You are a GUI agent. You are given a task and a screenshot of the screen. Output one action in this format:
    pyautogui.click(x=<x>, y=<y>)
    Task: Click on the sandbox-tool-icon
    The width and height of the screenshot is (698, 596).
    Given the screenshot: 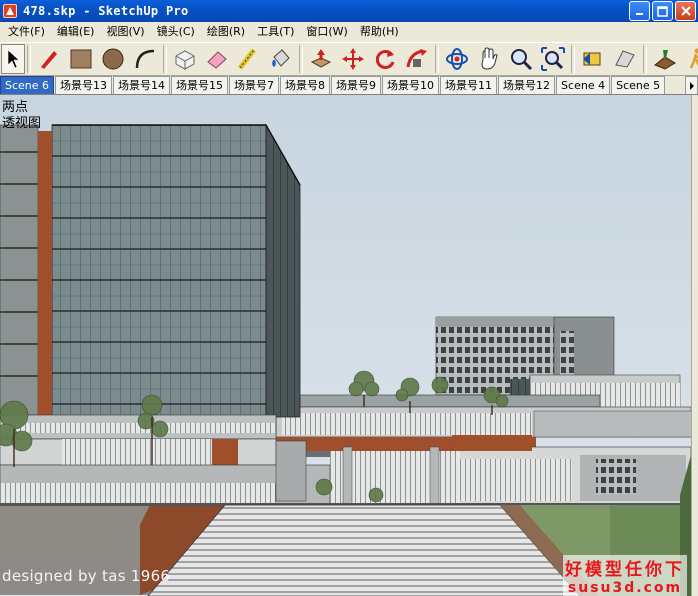 What is the action you would take?
    pyautogui.click(x=665, y=60)
    